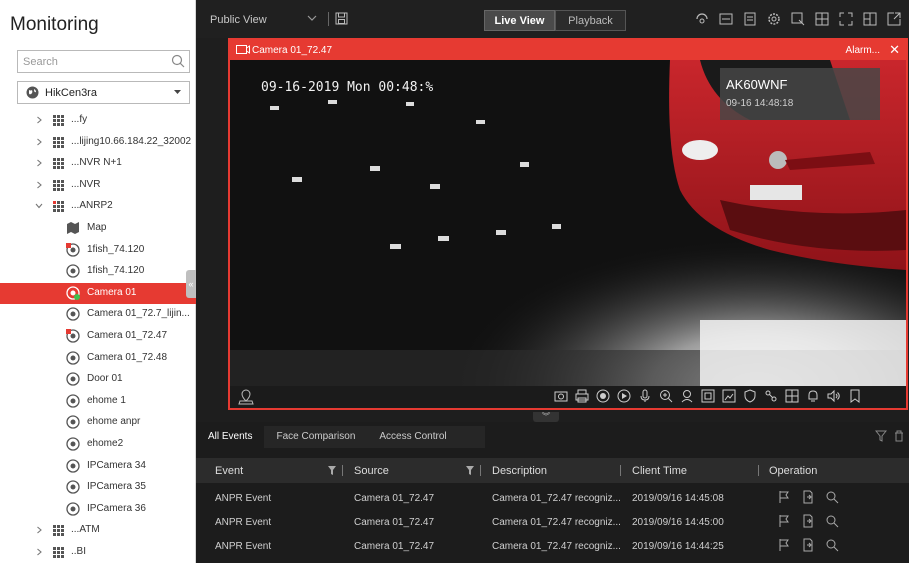  What do you see at coordinates (774, 19) in the screenshot?
I see `gear-icon` at bounding box center [774, 19].